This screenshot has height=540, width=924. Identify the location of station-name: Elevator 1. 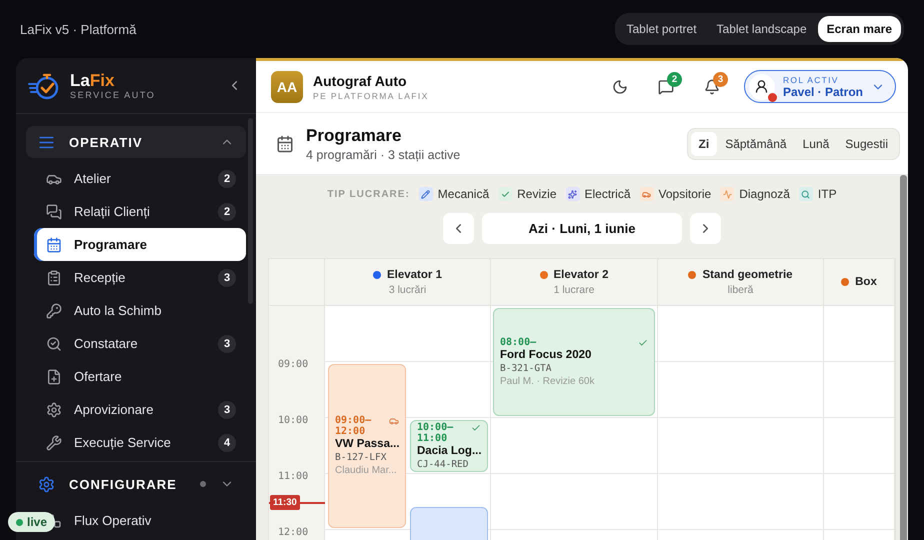
(414, 274).